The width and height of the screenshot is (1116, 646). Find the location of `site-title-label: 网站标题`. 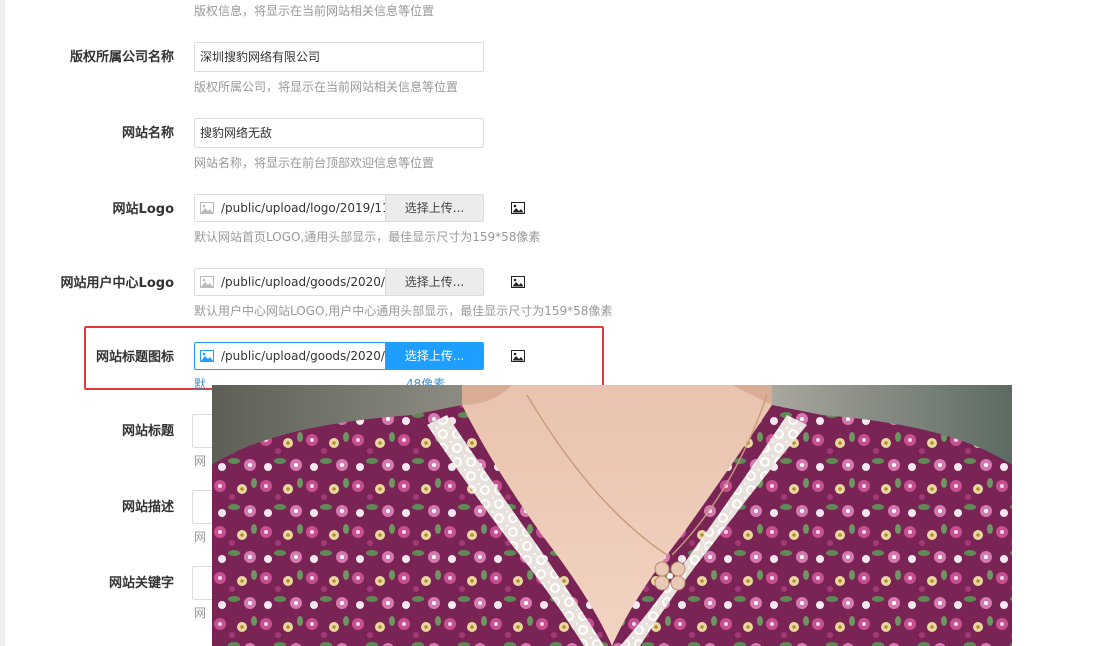

site-title-label: 网站标题 is located at coordinates (147, 431).